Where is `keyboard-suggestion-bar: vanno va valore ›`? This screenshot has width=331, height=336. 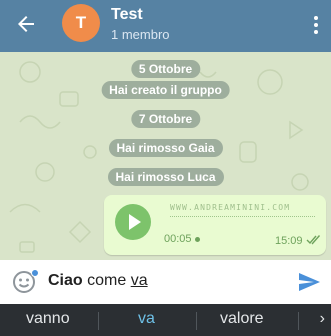
keyboard-suggestion-bar: vanno va valore › is located at coordinates (165, 320).